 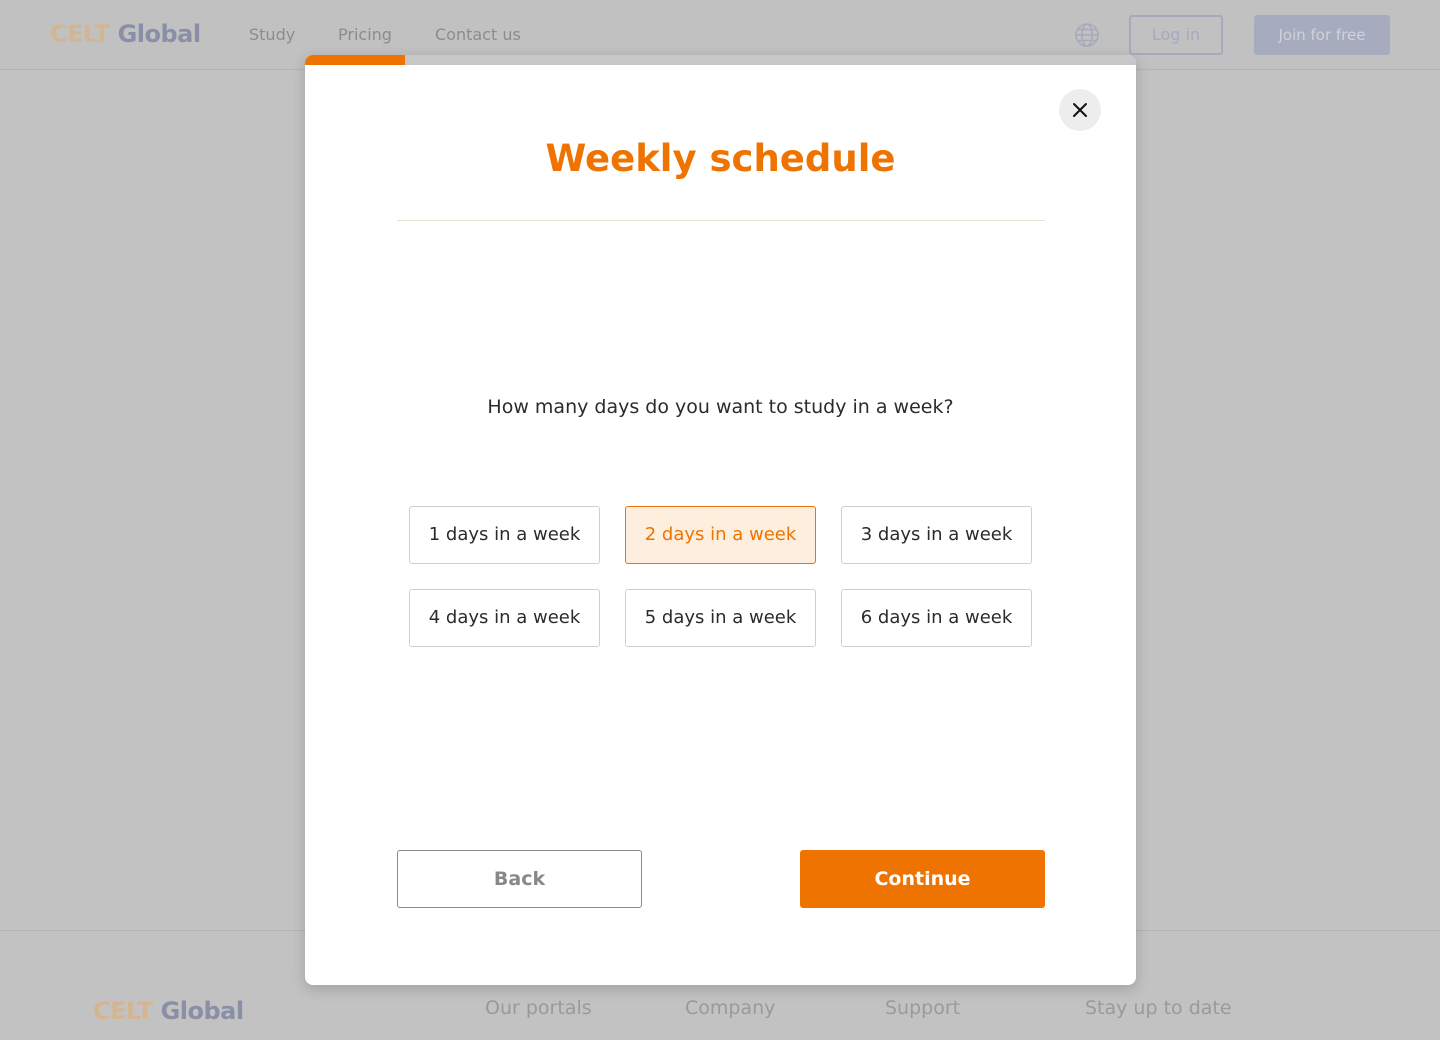 What do you see at coordinates (1158, 1008) in the screenshot?
I see `footer-heading-stay-up-to-date: Stay up to date` at bounding box center [1158, 1008].